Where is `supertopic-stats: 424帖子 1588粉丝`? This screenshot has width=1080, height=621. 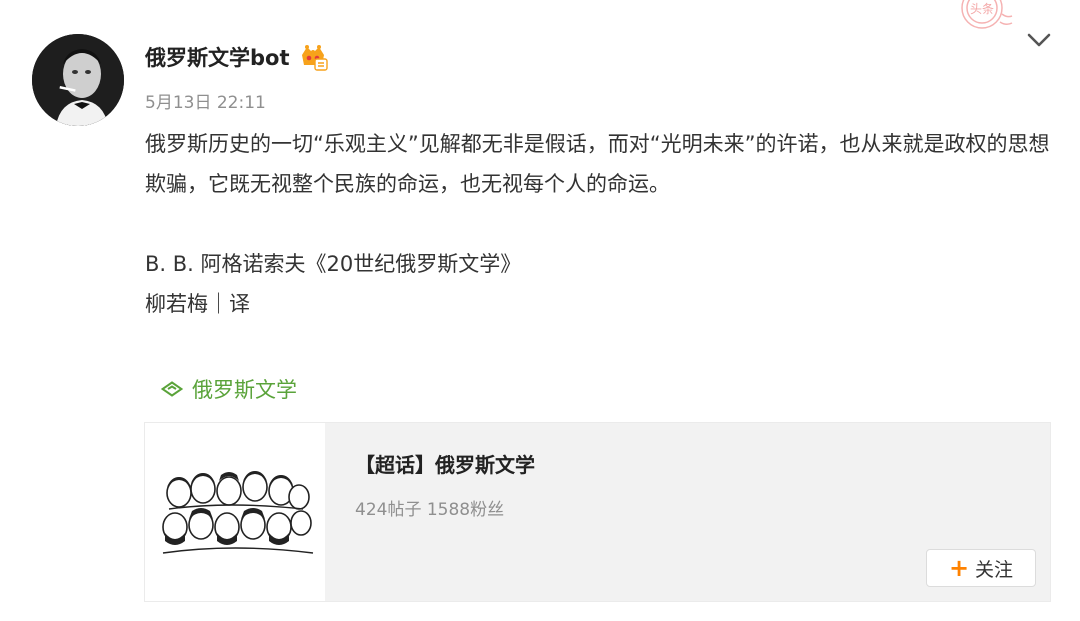
supertopic-stats: 424帖子 1588粉丝 is located at coordinates (430, 510).